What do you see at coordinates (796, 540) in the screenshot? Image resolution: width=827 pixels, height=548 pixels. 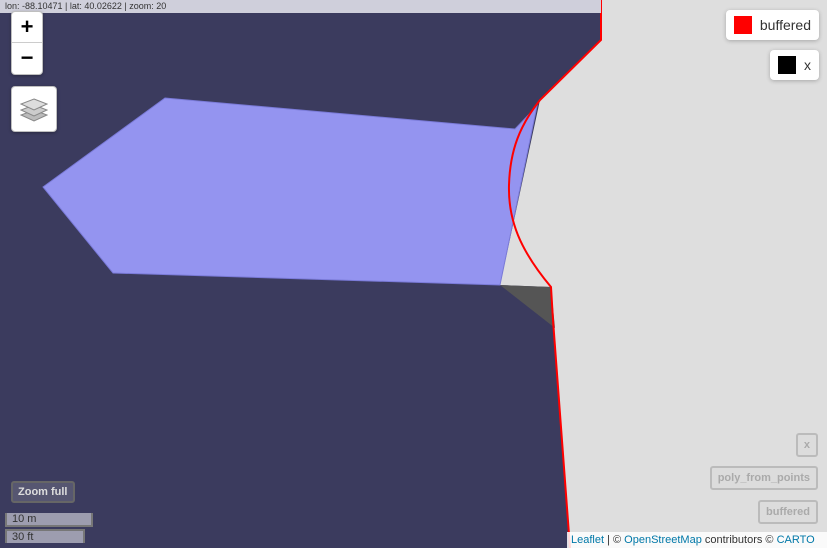 I see `carto-link: CARTO` at bounding box center [796, 540].